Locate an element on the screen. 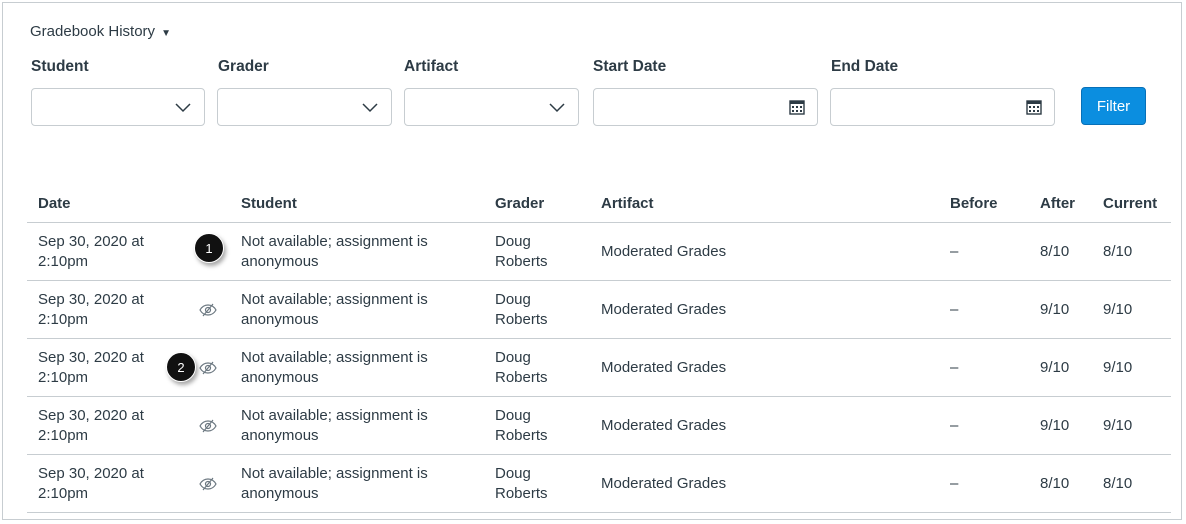 This screenshot has height=524, width=1186. filter-button: Filter is located at coordinates (1113, 106).